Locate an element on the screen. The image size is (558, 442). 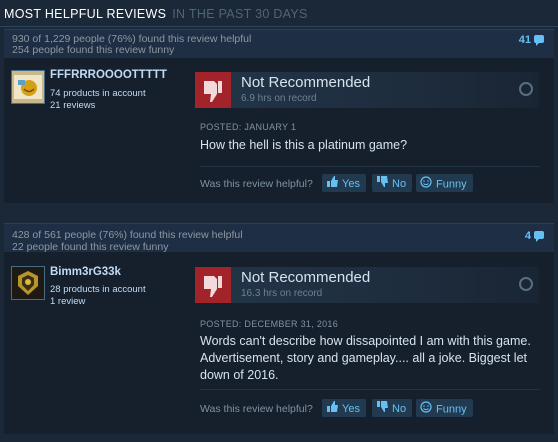
reviews-header: MOST HELPFUL REVIEWS IN THE PAST 30 DAYS is located at coordinates (279, 13).